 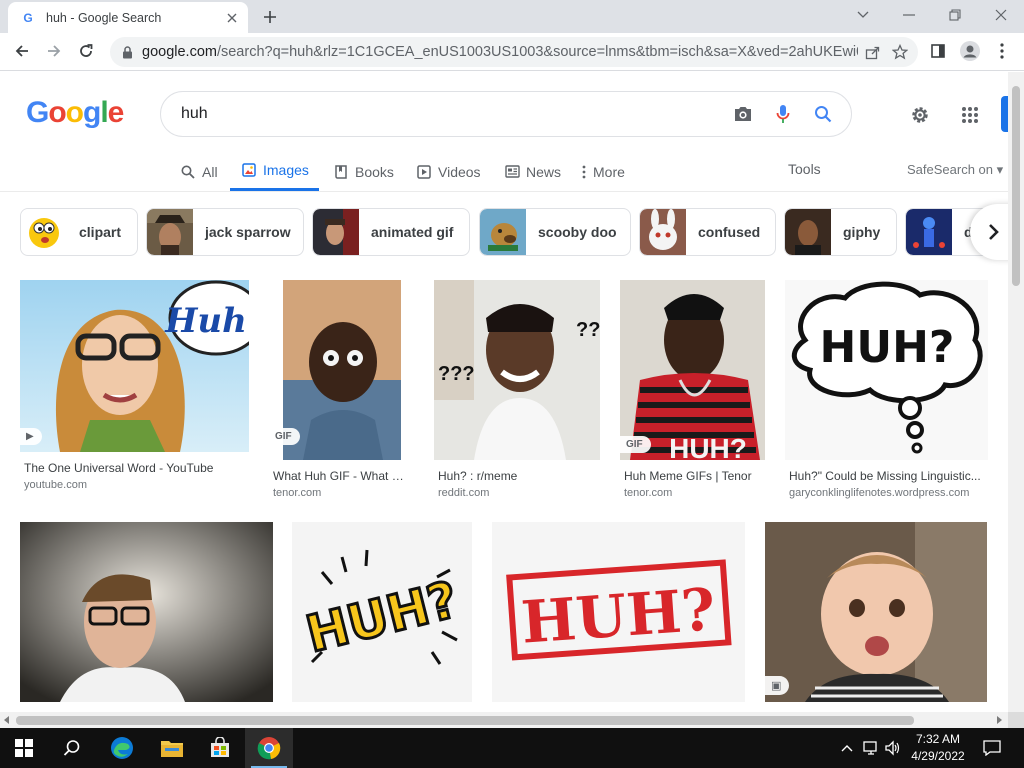 I want to click on play-icon, so click(x=424, y=172).